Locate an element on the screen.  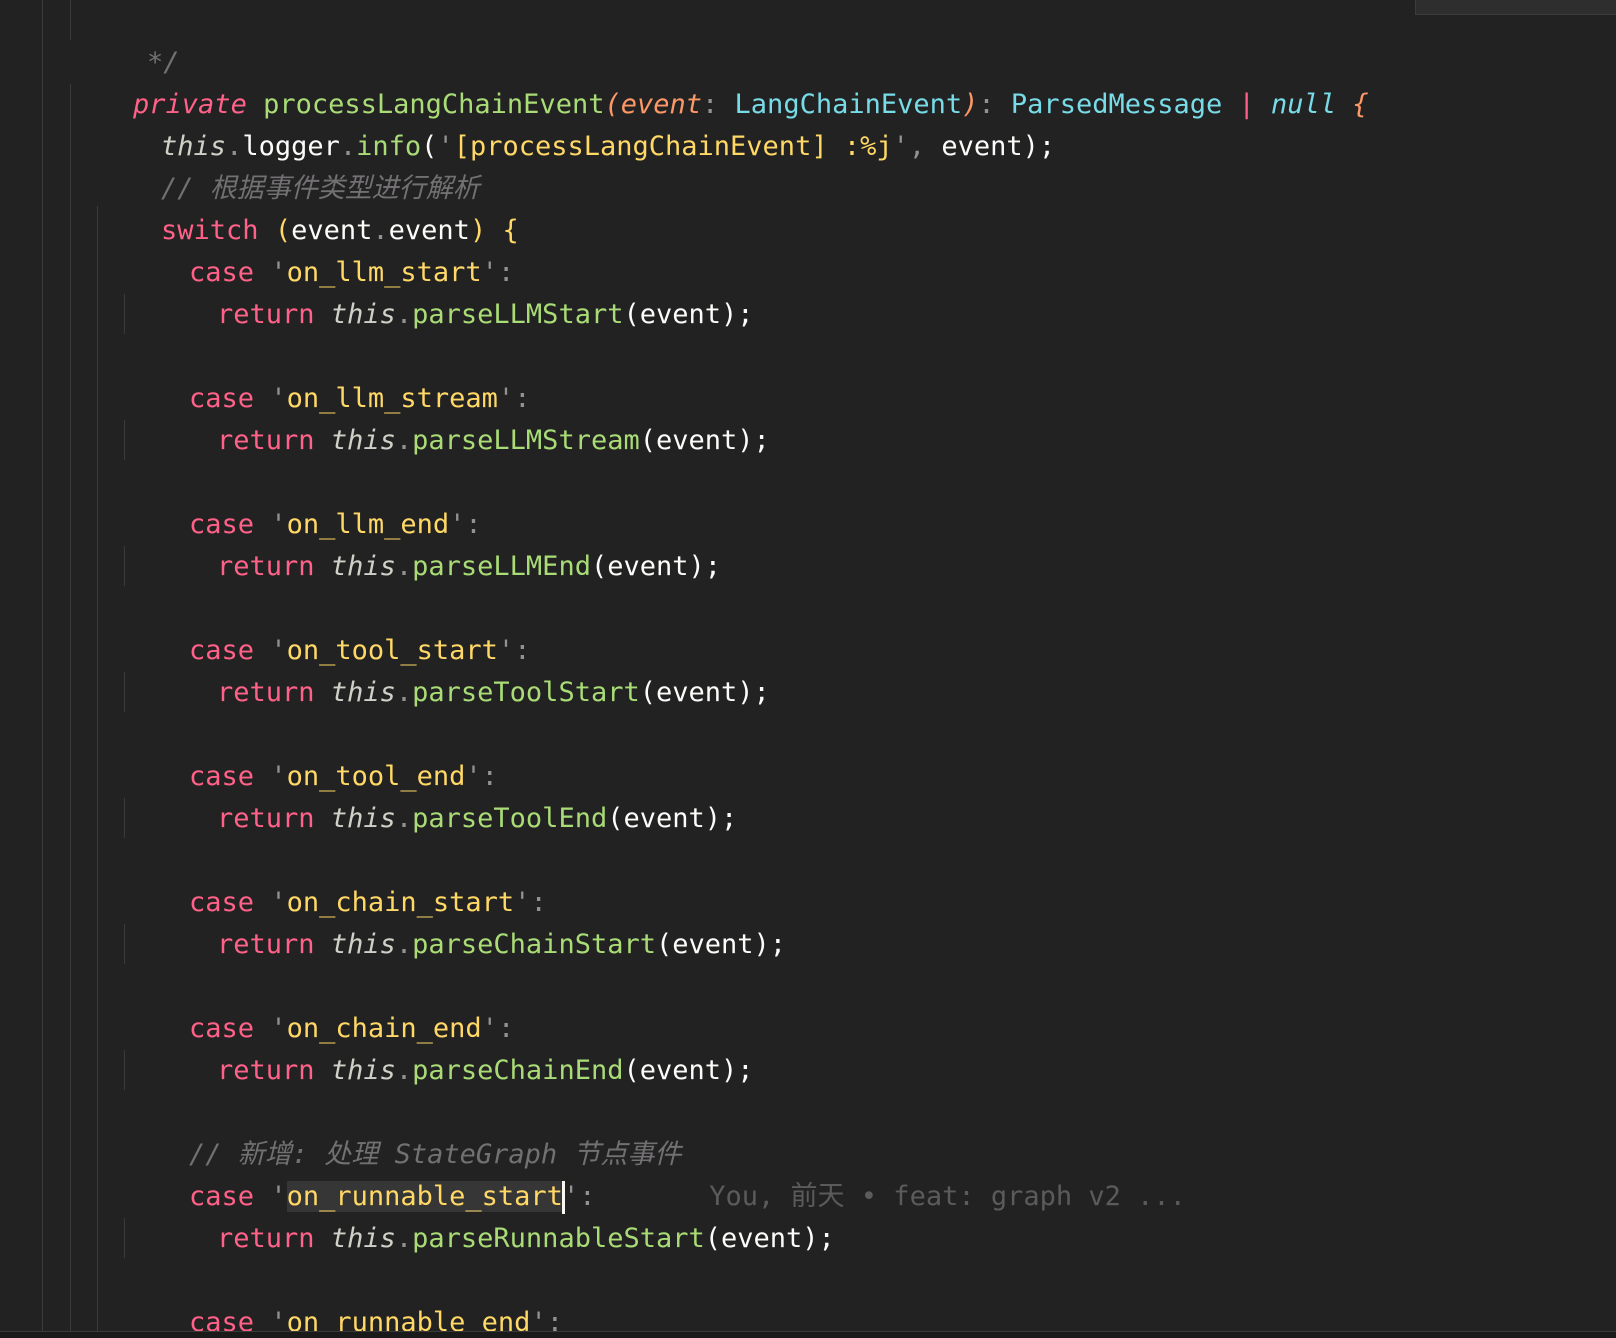
case-line: case 'on_llm_end': is located at coordinates (303, 501).